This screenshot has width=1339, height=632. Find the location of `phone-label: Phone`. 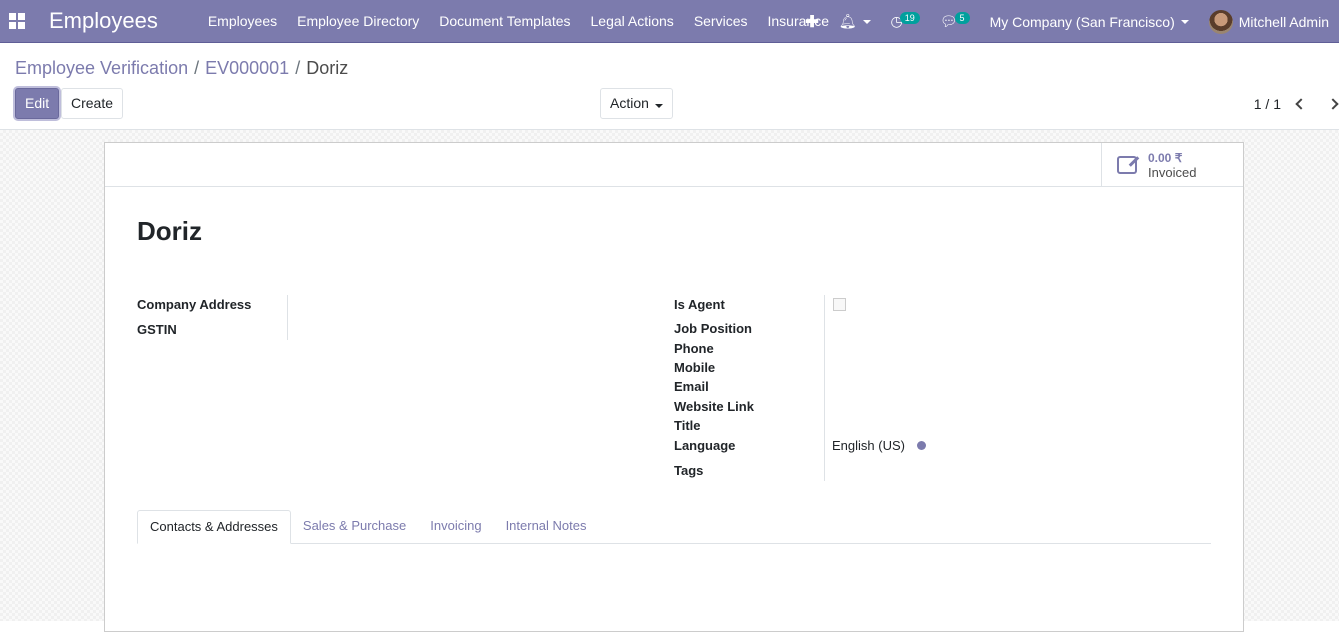

phone-label: Phone is located at coordinates (694, 348).